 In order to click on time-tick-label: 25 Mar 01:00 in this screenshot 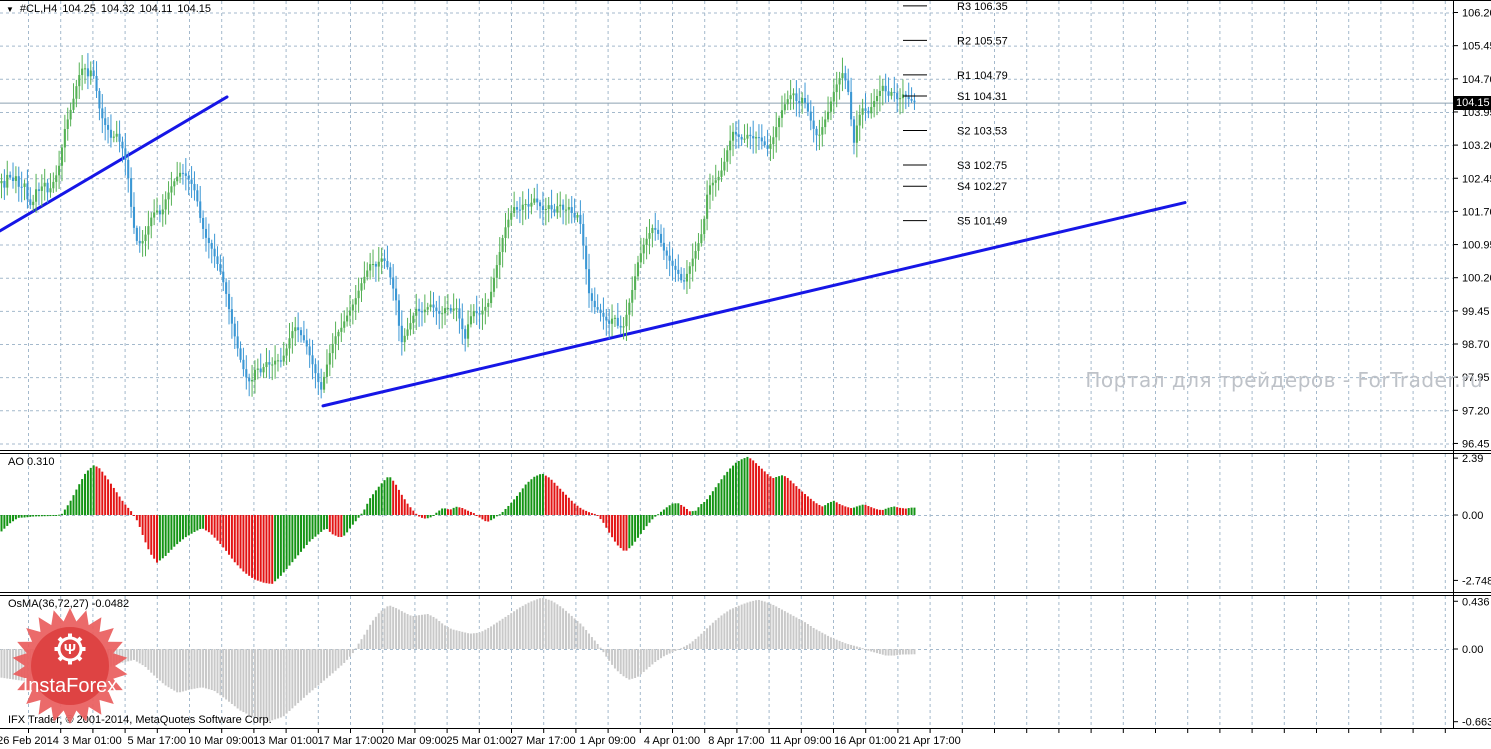, I will do `click(478, 741)`.